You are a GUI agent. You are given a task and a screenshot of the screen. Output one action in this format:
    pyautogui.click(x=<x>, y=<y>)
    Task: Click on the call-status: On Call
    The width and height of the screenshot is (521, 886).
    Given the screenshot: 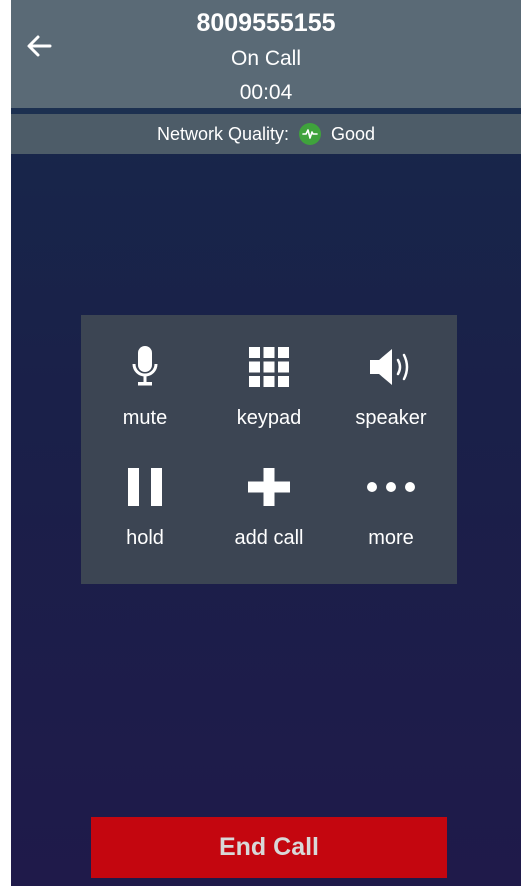 What is the action you would take?
    pyautogui.click(x=266, y=58)
    